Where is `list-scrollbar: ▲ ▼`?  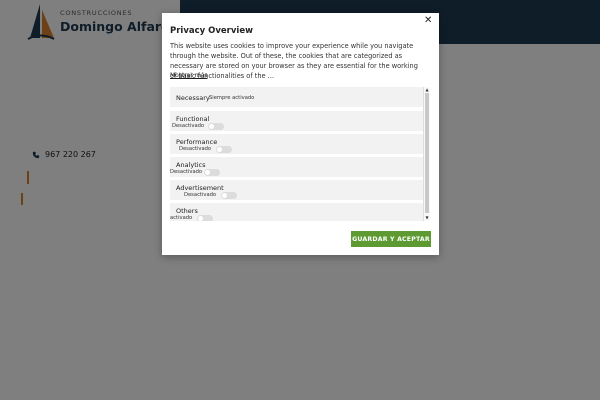 list-scrollbar: ▲ ▼ is located at coordinates (426, 154).